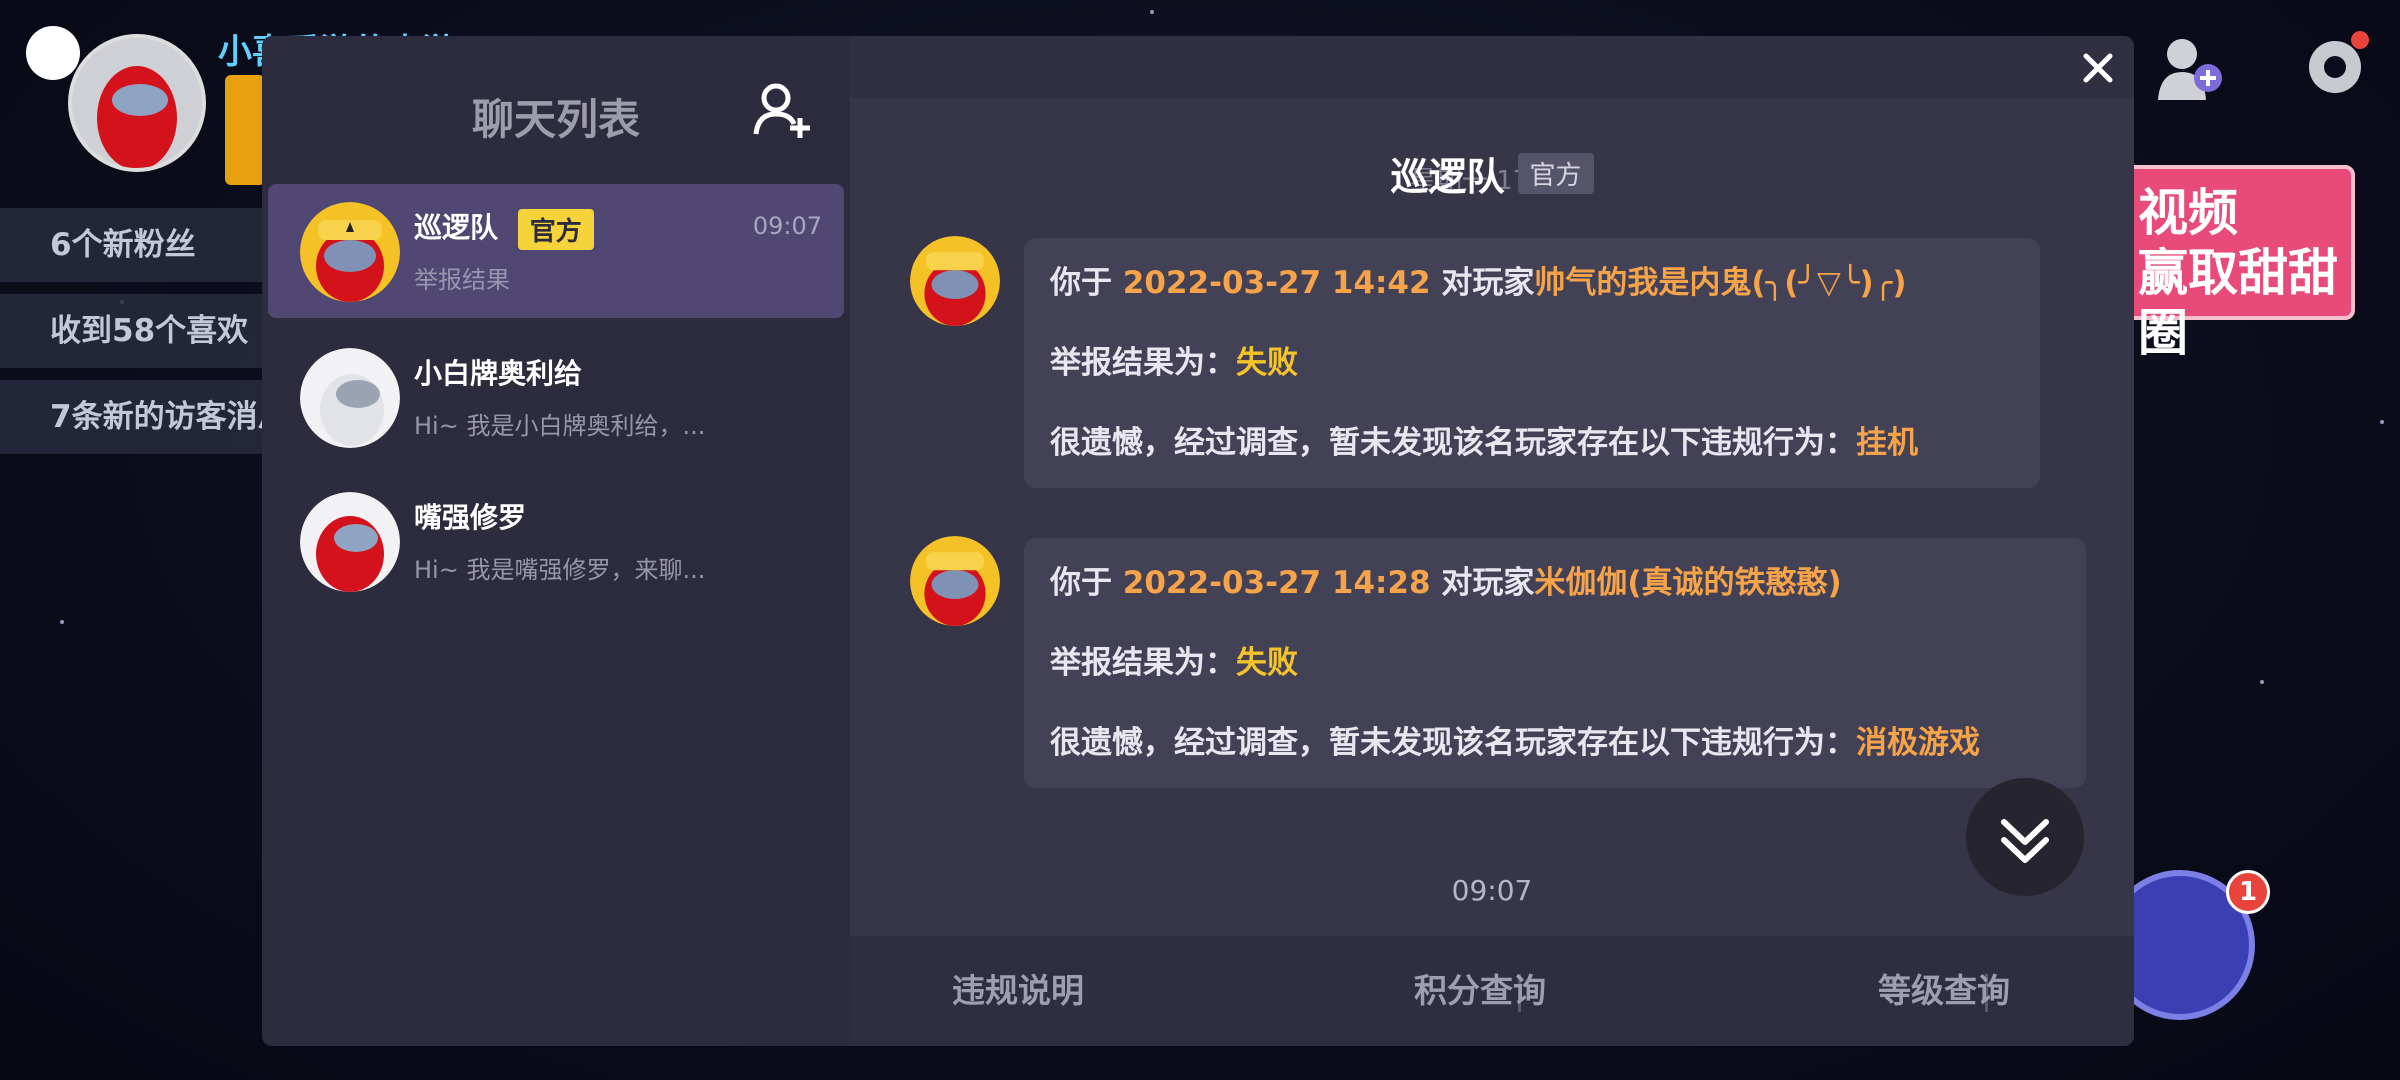 The image size is (2400, 1080). I want to click on patrol-avatar, so click(350, 252).